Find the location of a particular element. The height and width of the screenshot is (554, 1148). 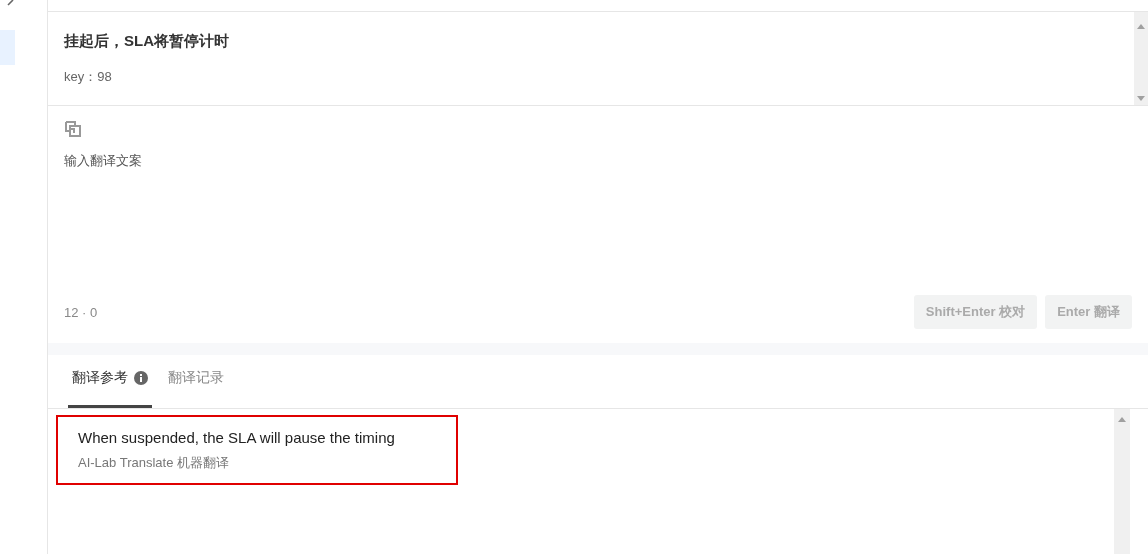

copy-icon is located at coordinates (73, 129).